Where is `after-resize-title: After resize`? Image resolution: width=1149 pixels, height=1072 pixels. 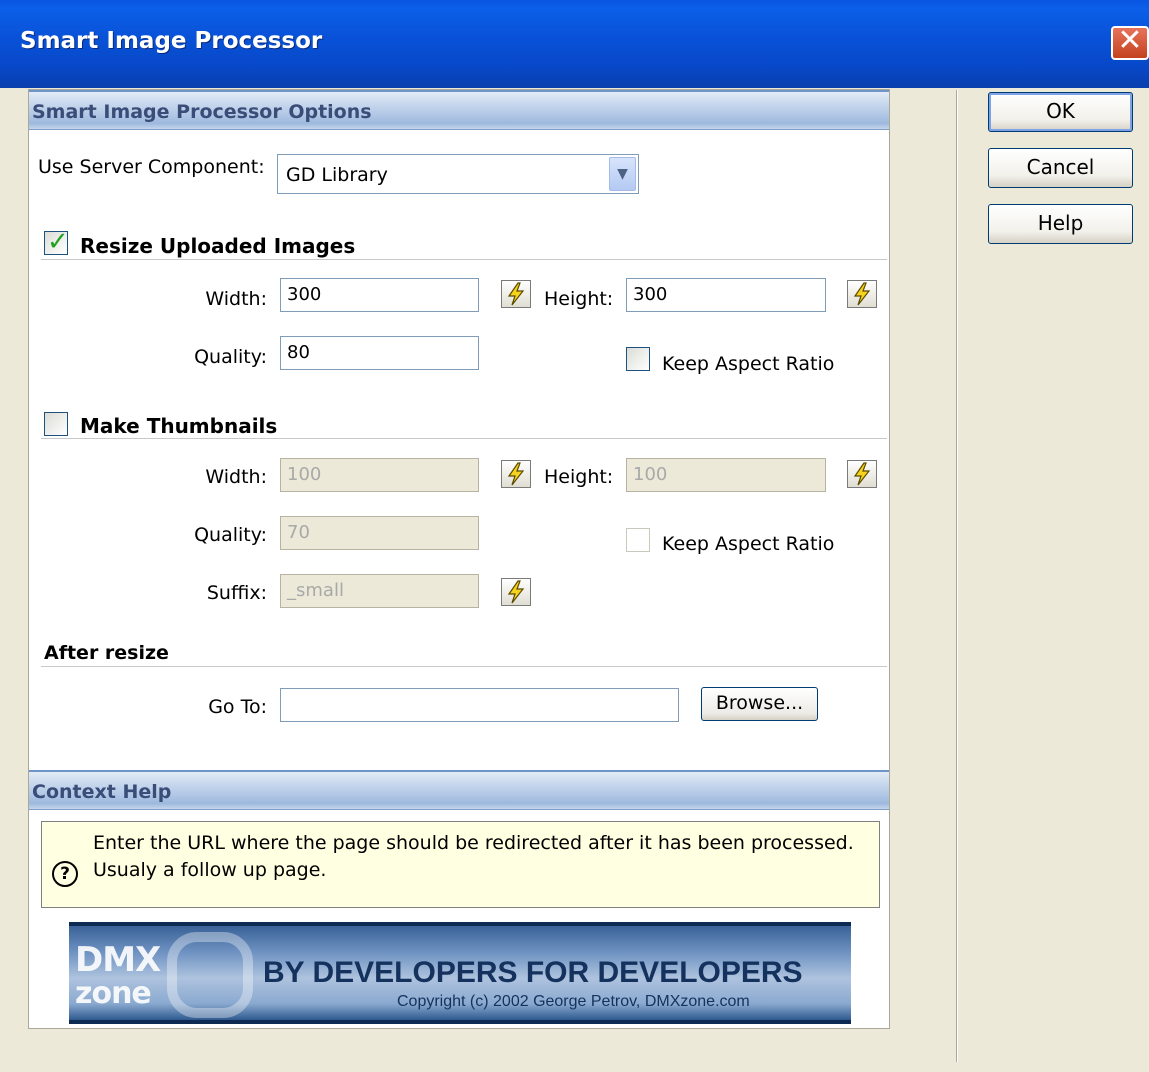 after-resize-title: After resize is located at coordinates (106, 653).